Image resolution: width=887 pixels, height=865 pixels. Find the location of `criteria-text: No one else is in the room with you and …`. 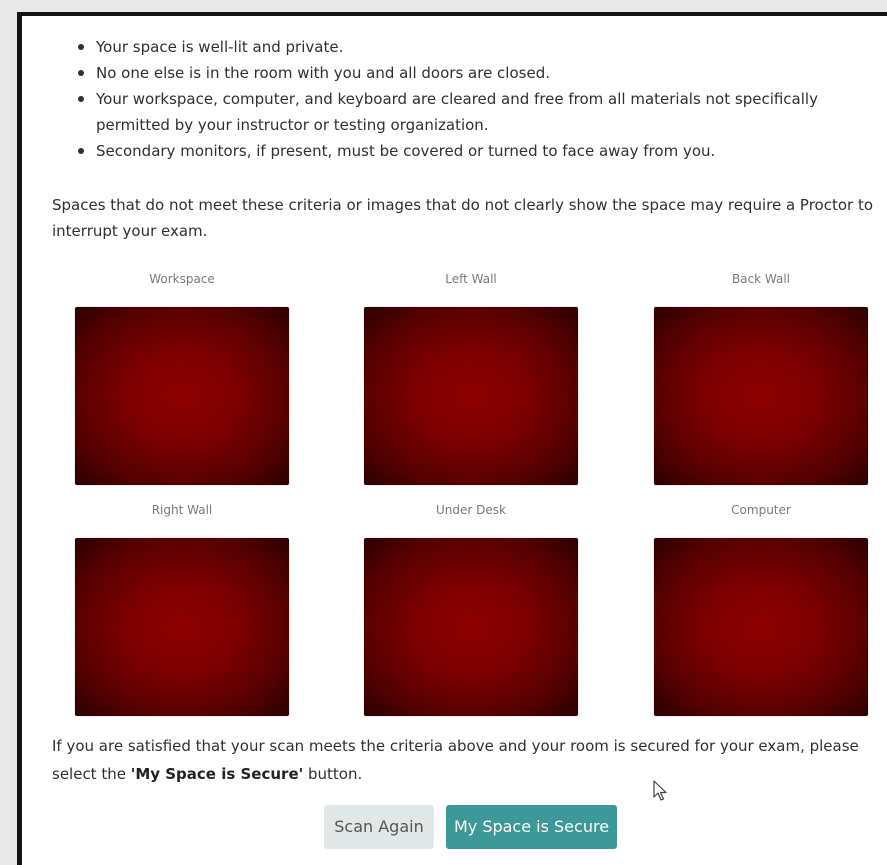

criteria-text: No one else is in the room with you and … is located at coordinates (323, 73).